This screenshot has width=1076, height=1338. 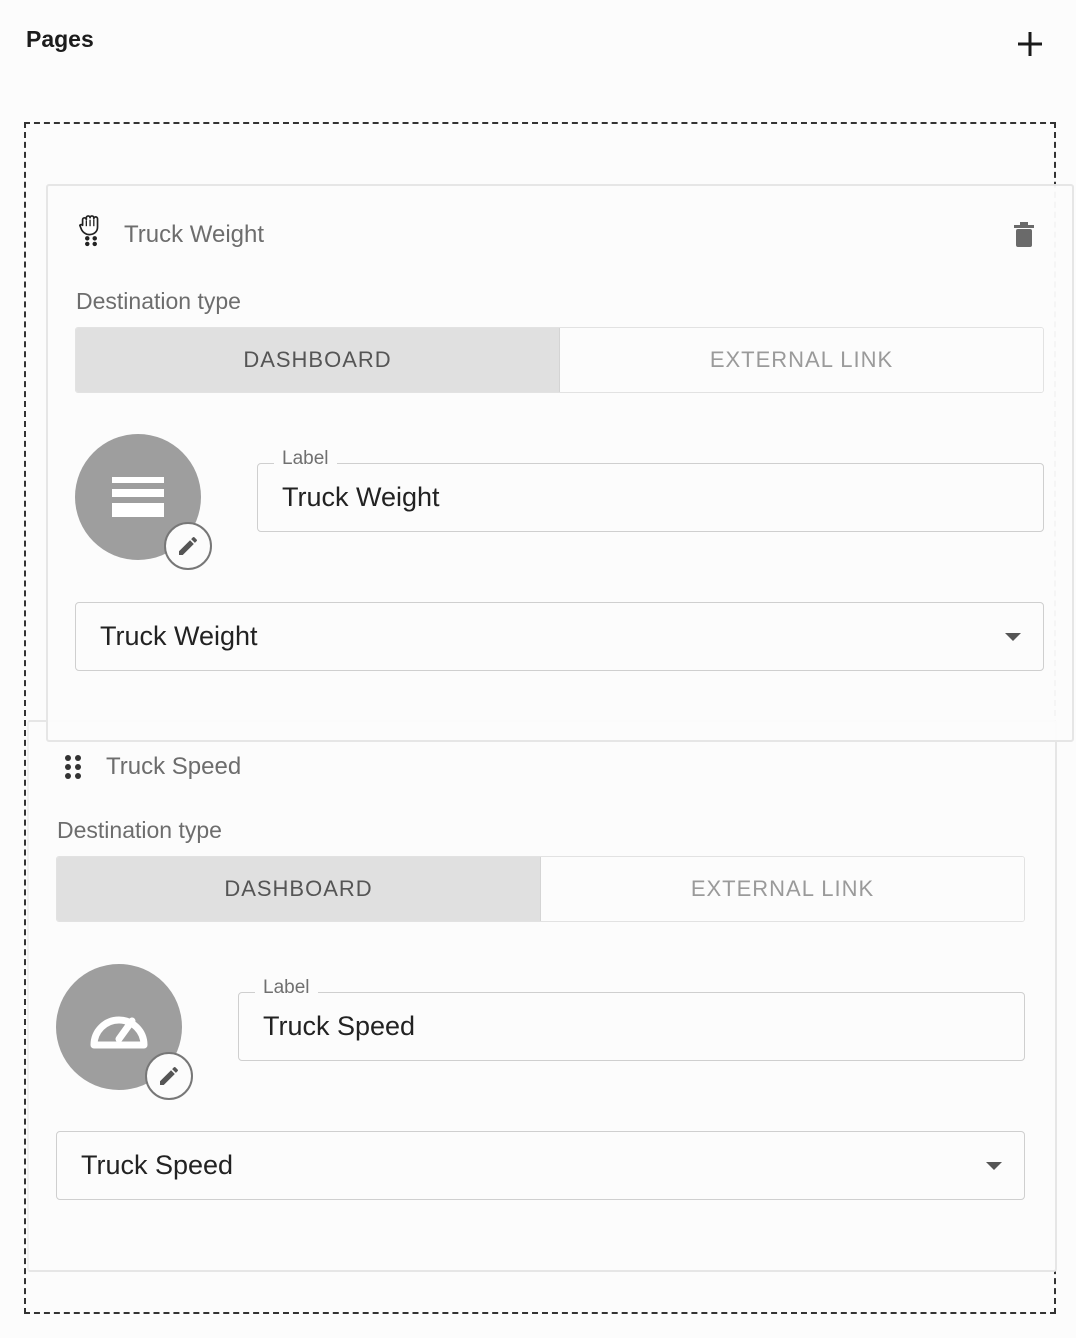 I want to click on dashboard-select-value: Truck Speed, so click(x=157, y=1165).